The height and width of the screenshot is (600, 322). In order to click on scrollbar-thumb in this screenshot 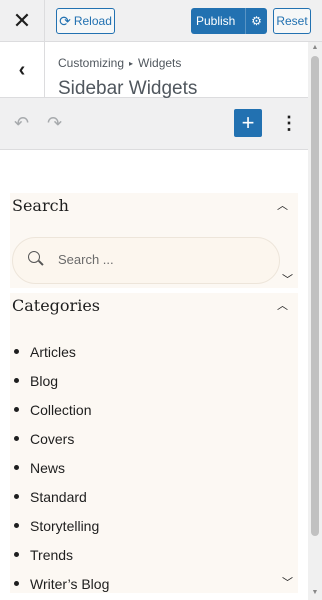, I will do `click(315, 296)`.